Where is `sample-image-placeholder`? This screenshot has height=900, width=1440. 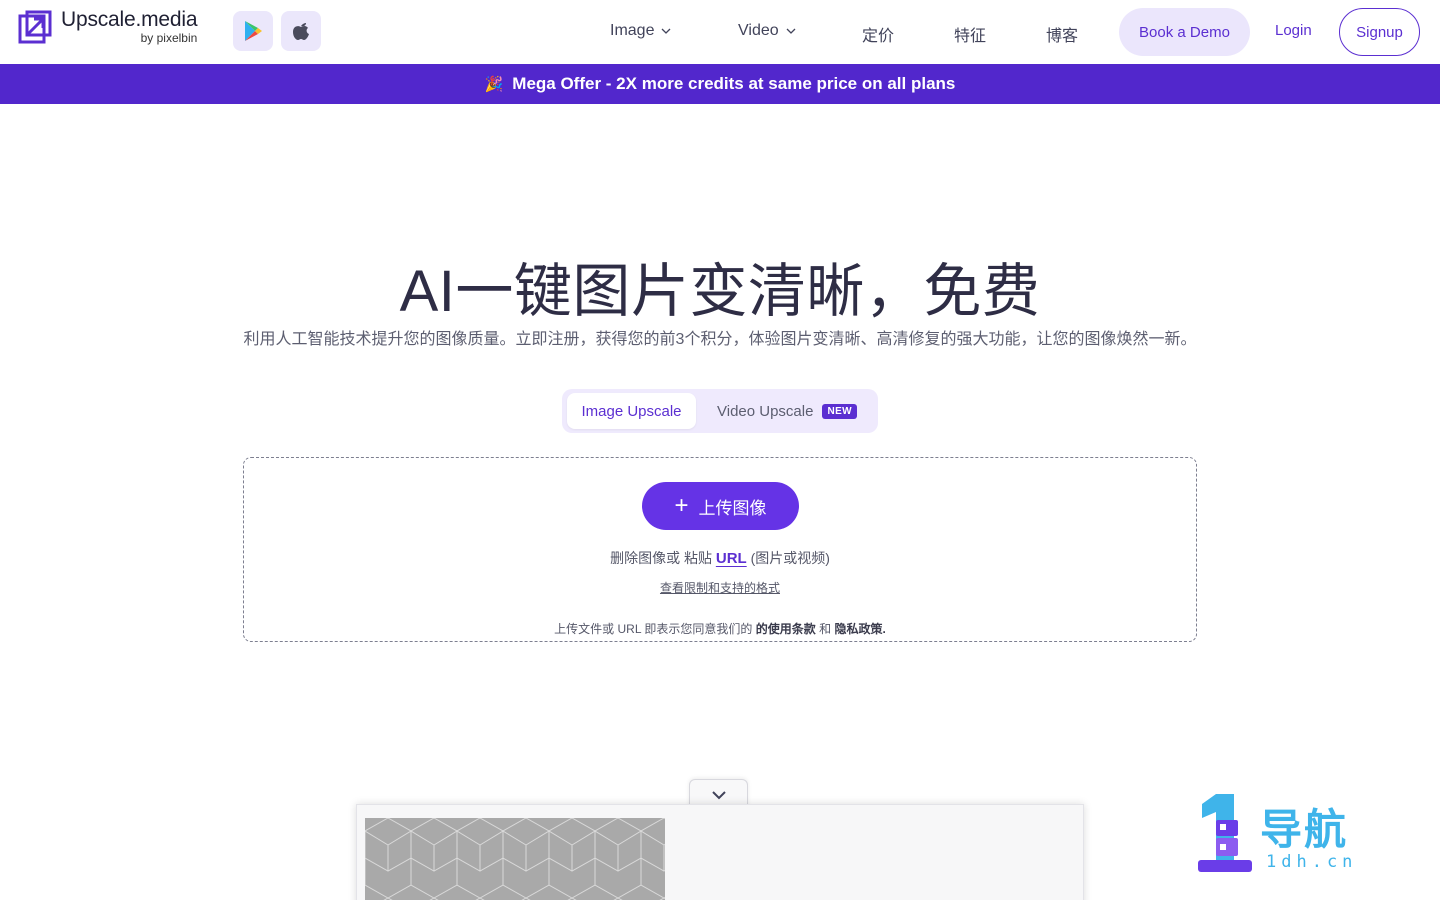
sample-image-placeholder is located at coordinates (515, 859).